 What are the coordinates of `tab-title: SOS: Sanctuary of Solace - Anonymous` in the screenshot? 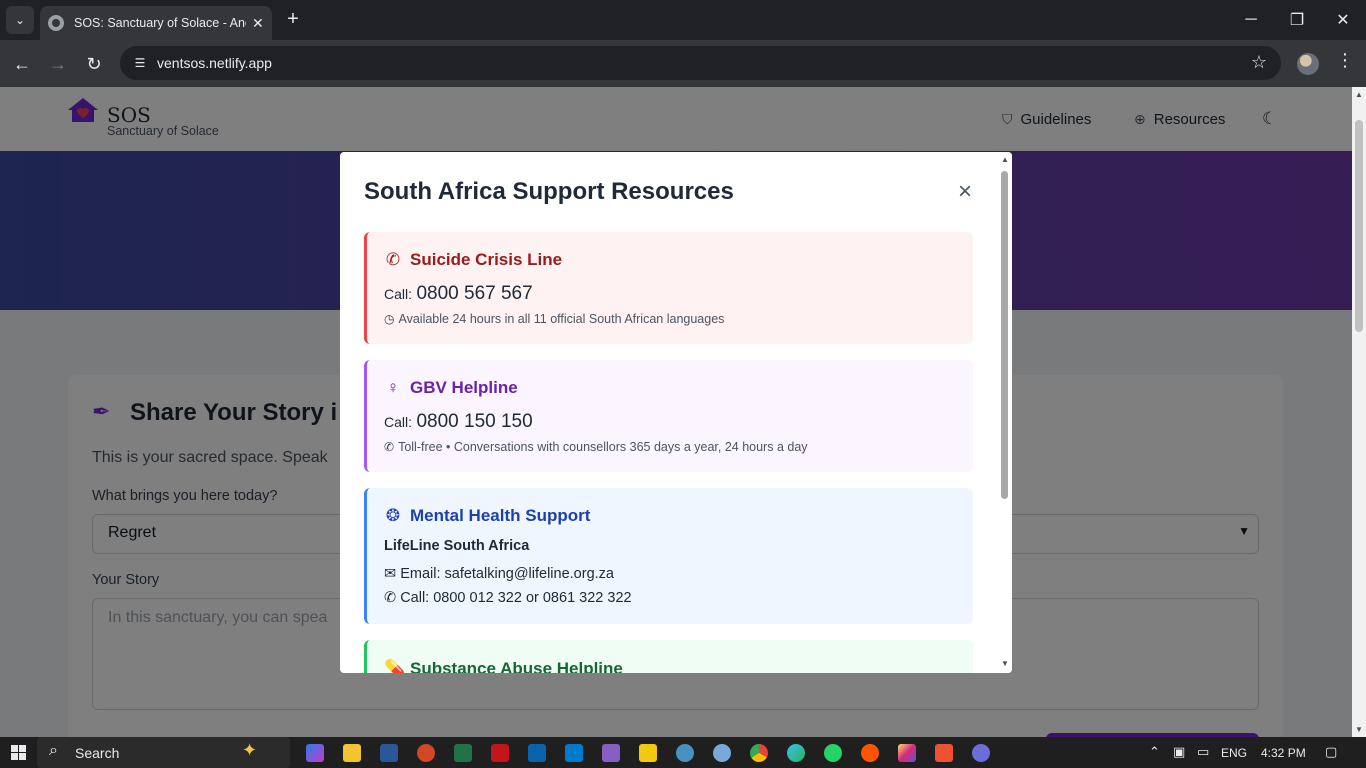 It's located at (160, 23).